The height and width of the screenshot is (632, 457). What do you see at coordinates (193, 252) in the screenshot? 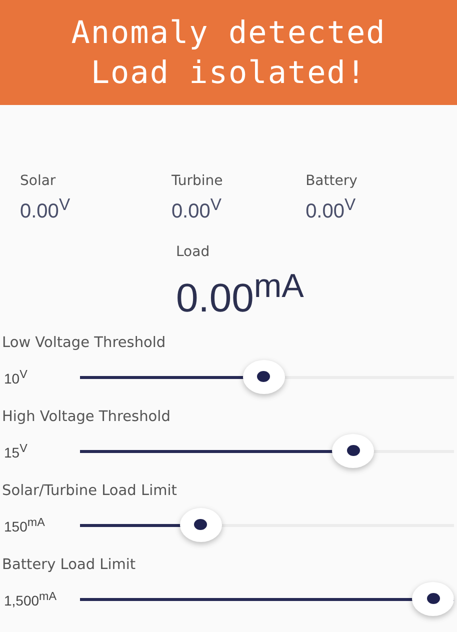
I see `load-label: Load` at bounding box center [193, 252].